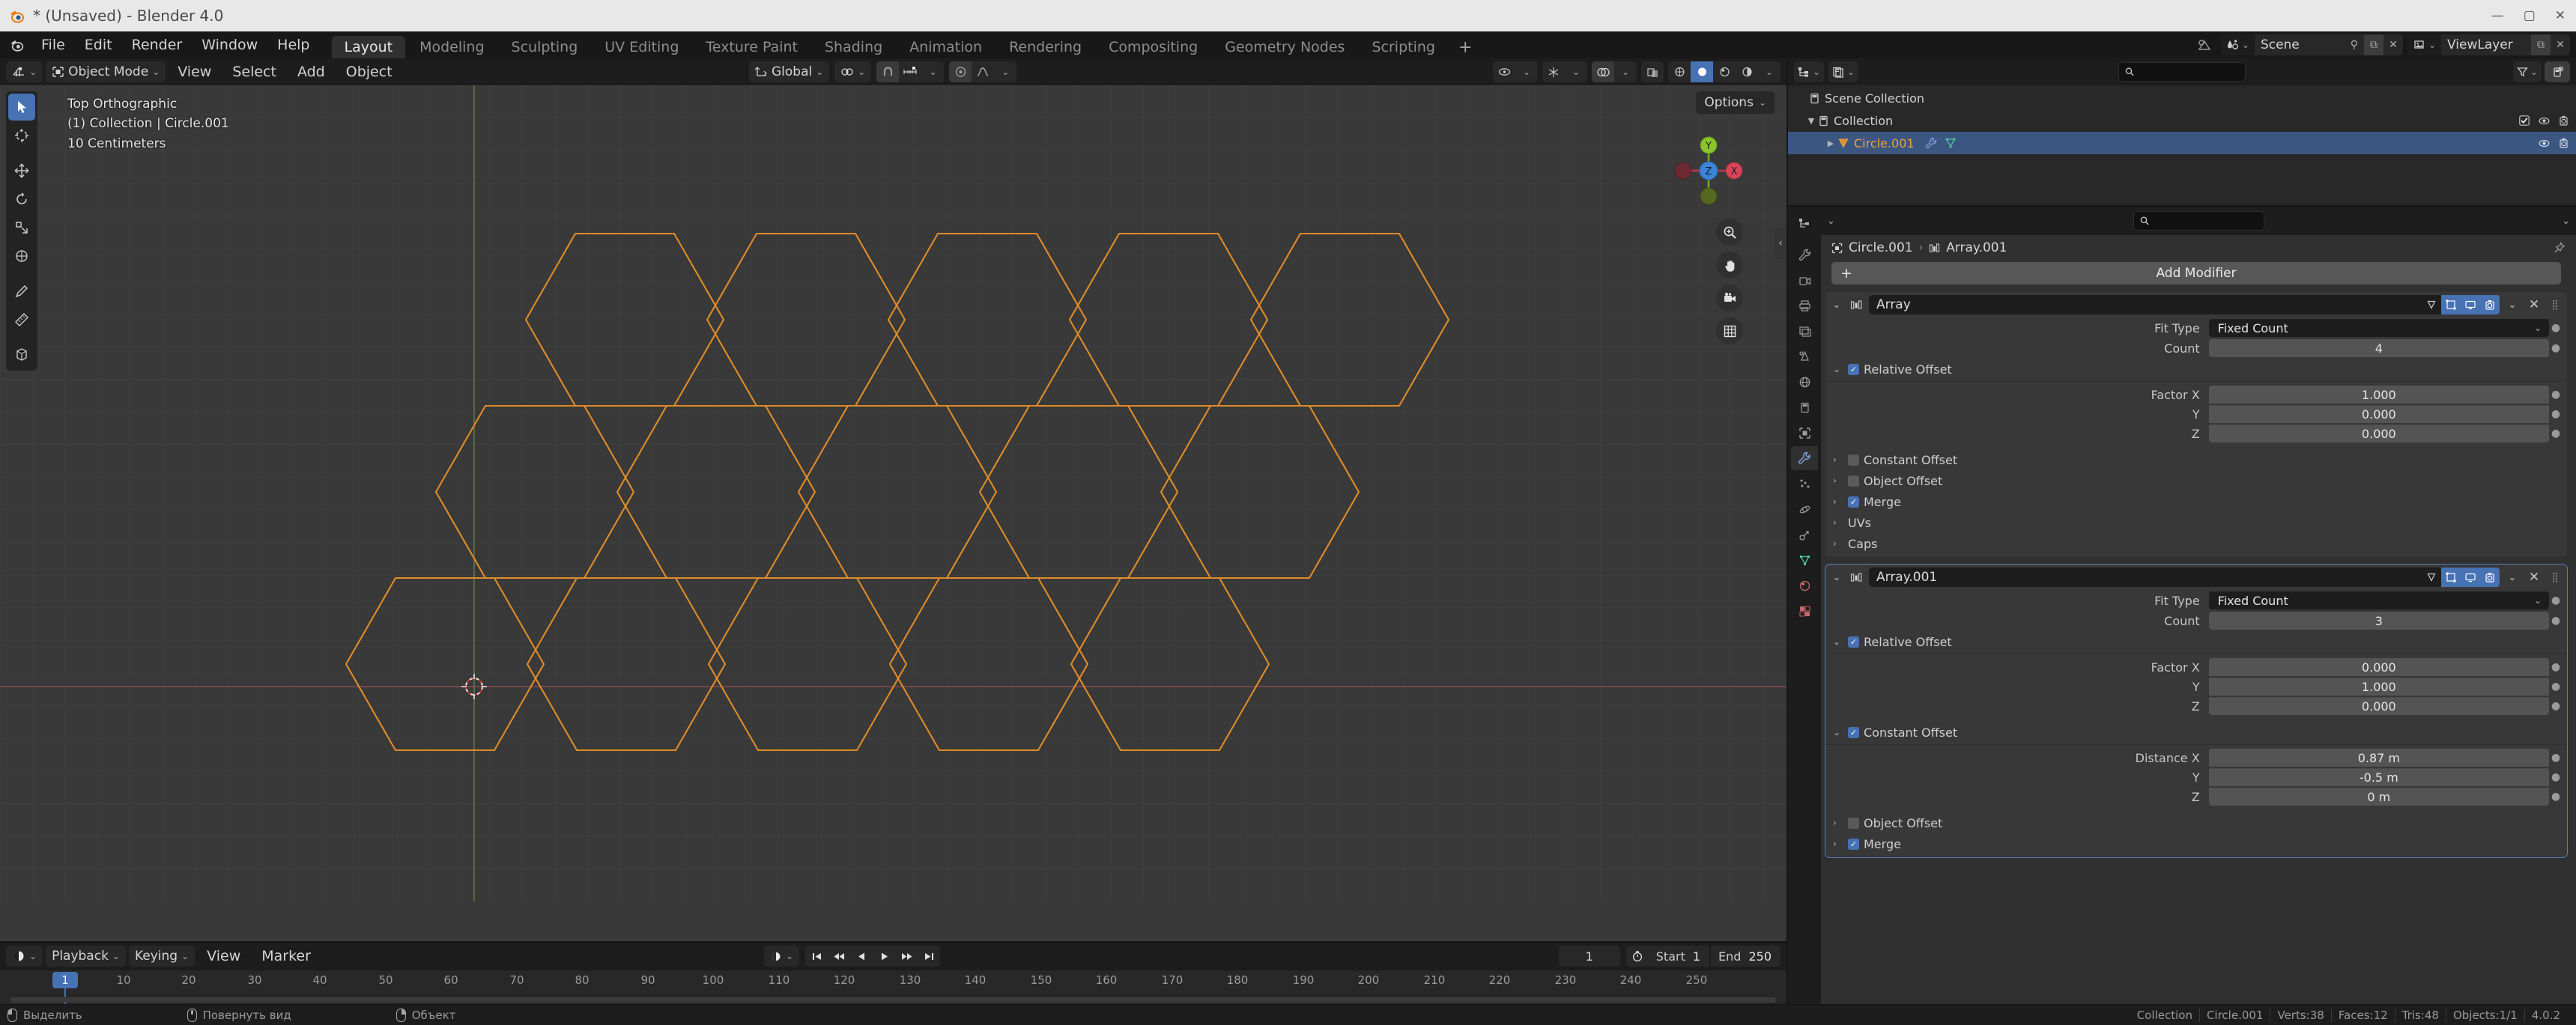 This screenshot has height=1025, width=2576. I want to click on shading-dropdown-icon: ⌄, so click(1770, 71).